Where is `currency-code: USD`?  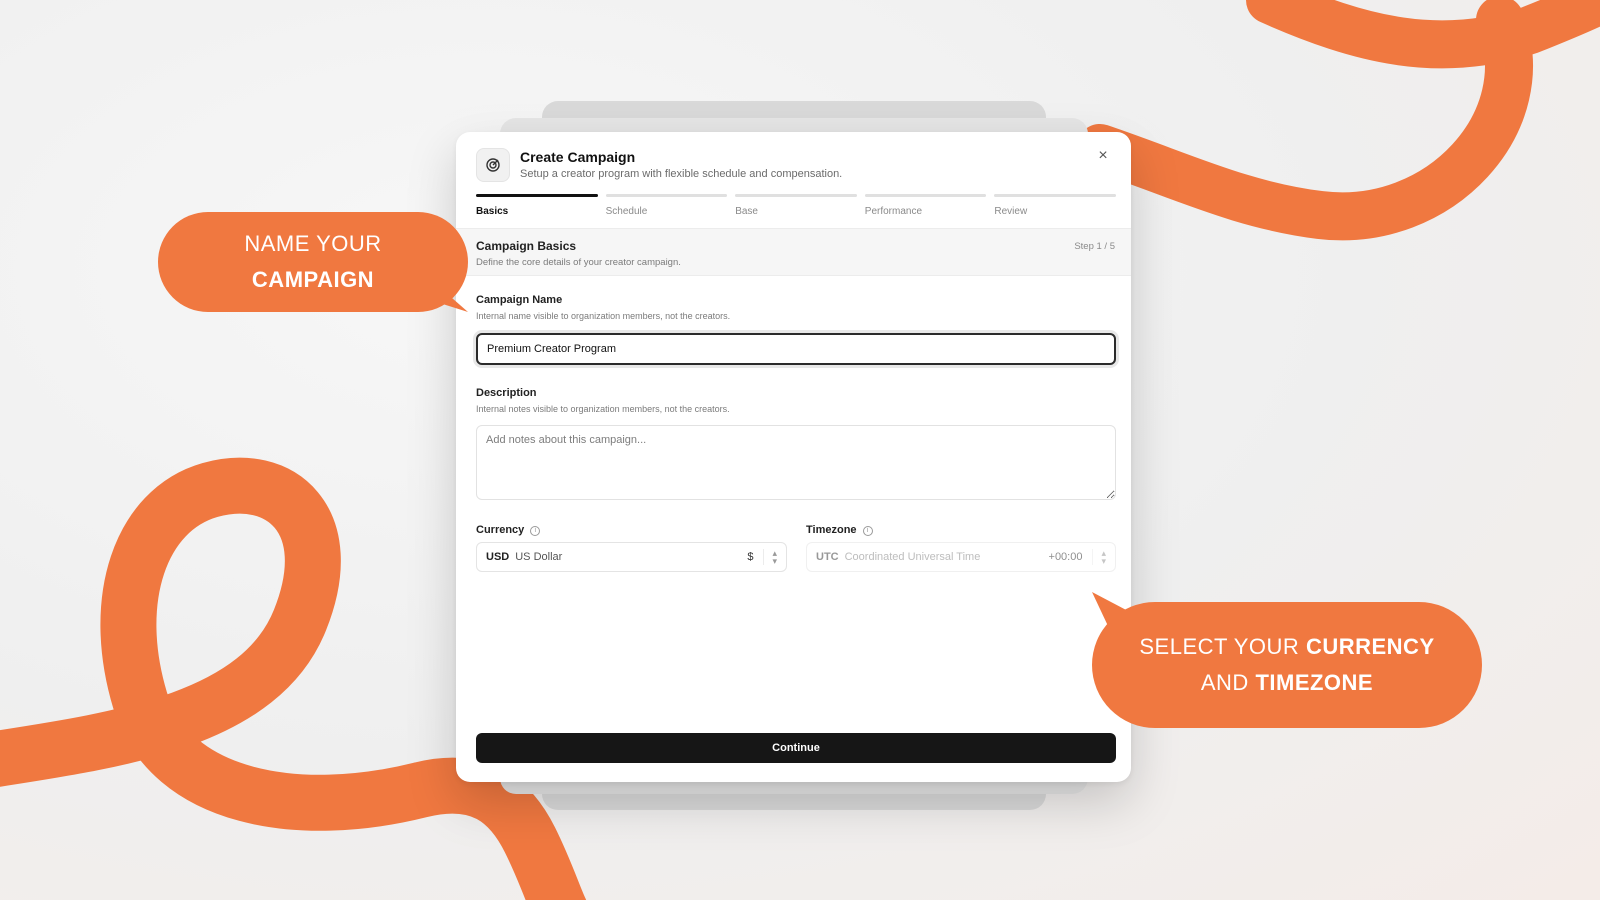 currency-code: USD is located at coordinates (498, 557).